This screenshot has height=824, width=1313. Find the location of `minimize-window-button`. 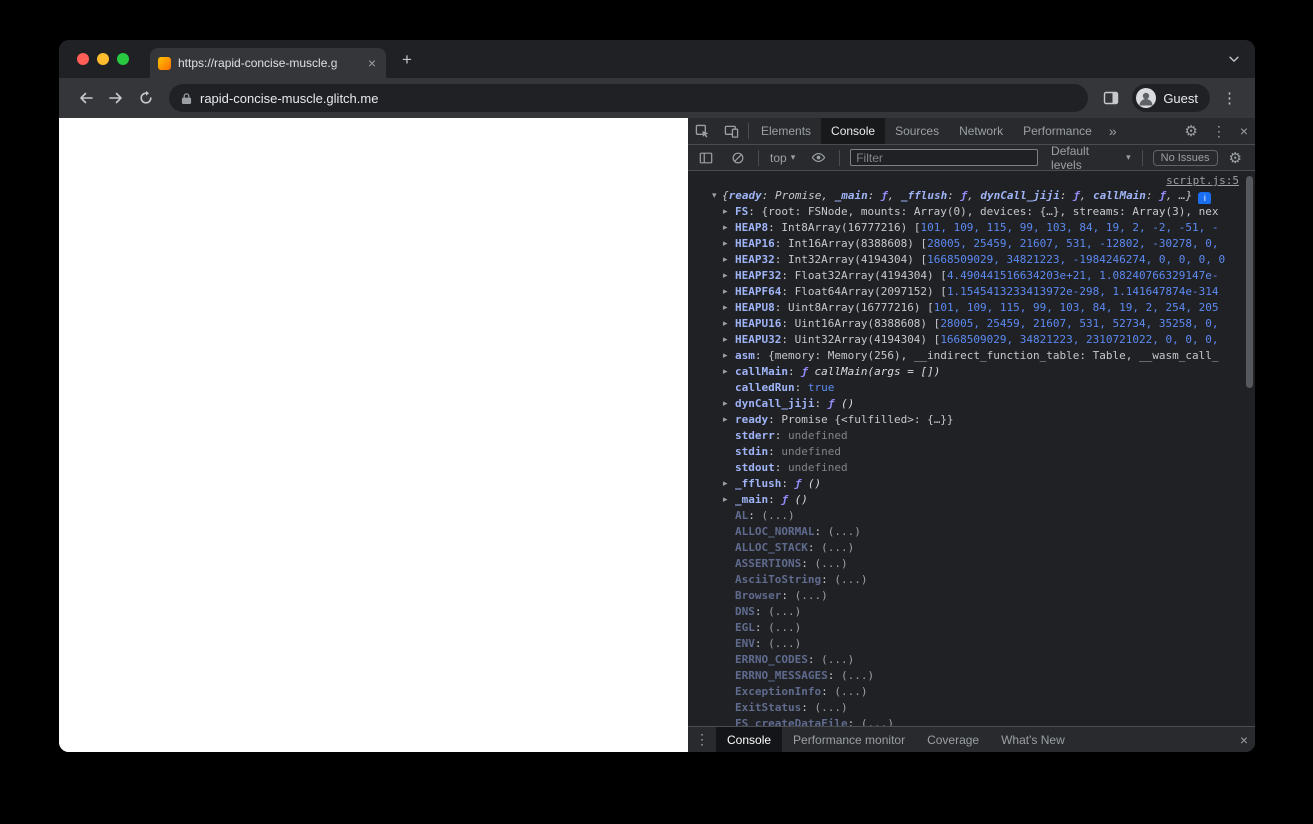

minimize-window-button is located at coordinates (103, 59).